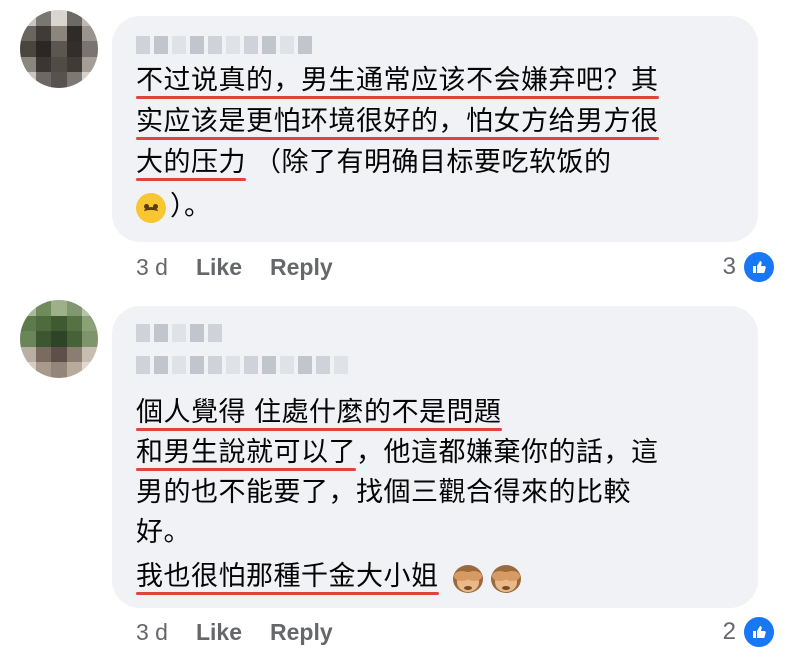 Image resolution: width=800 pixels, height=661 pixels. I want to click on comment-line: 不过说真的，男生通常应该不会嫌弃吧？其, so click(397, 80).